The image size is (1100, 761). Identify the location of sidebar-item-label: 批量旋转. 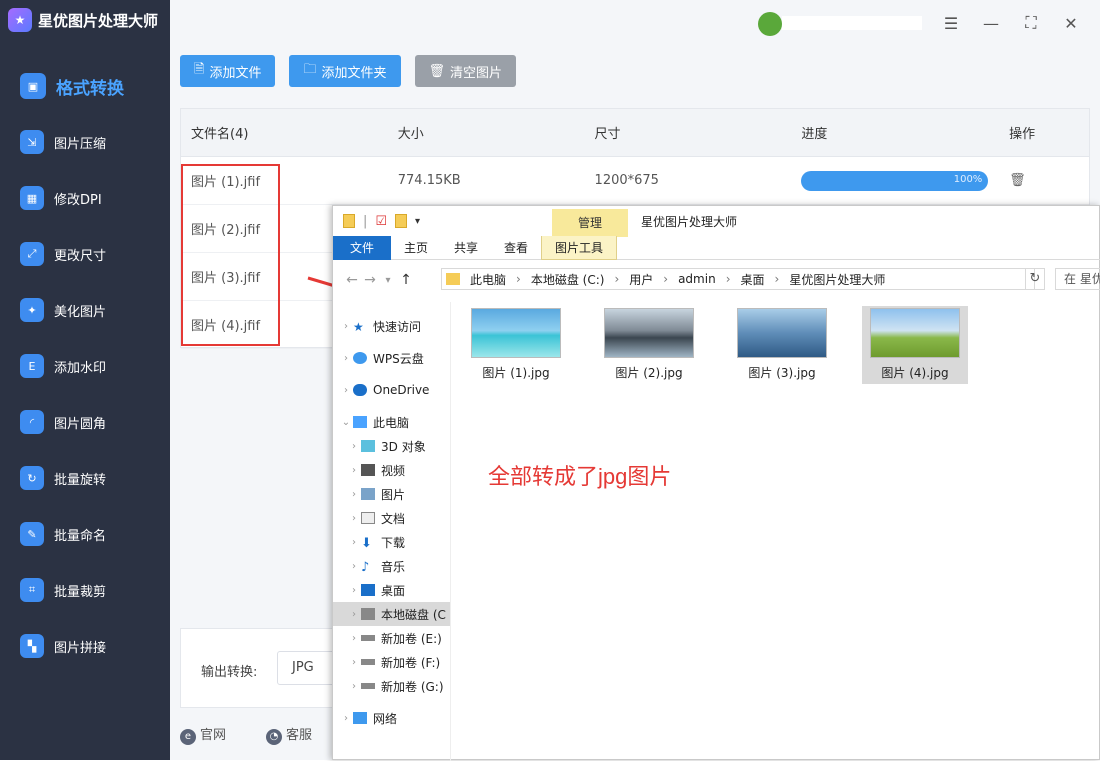
(80, 480).